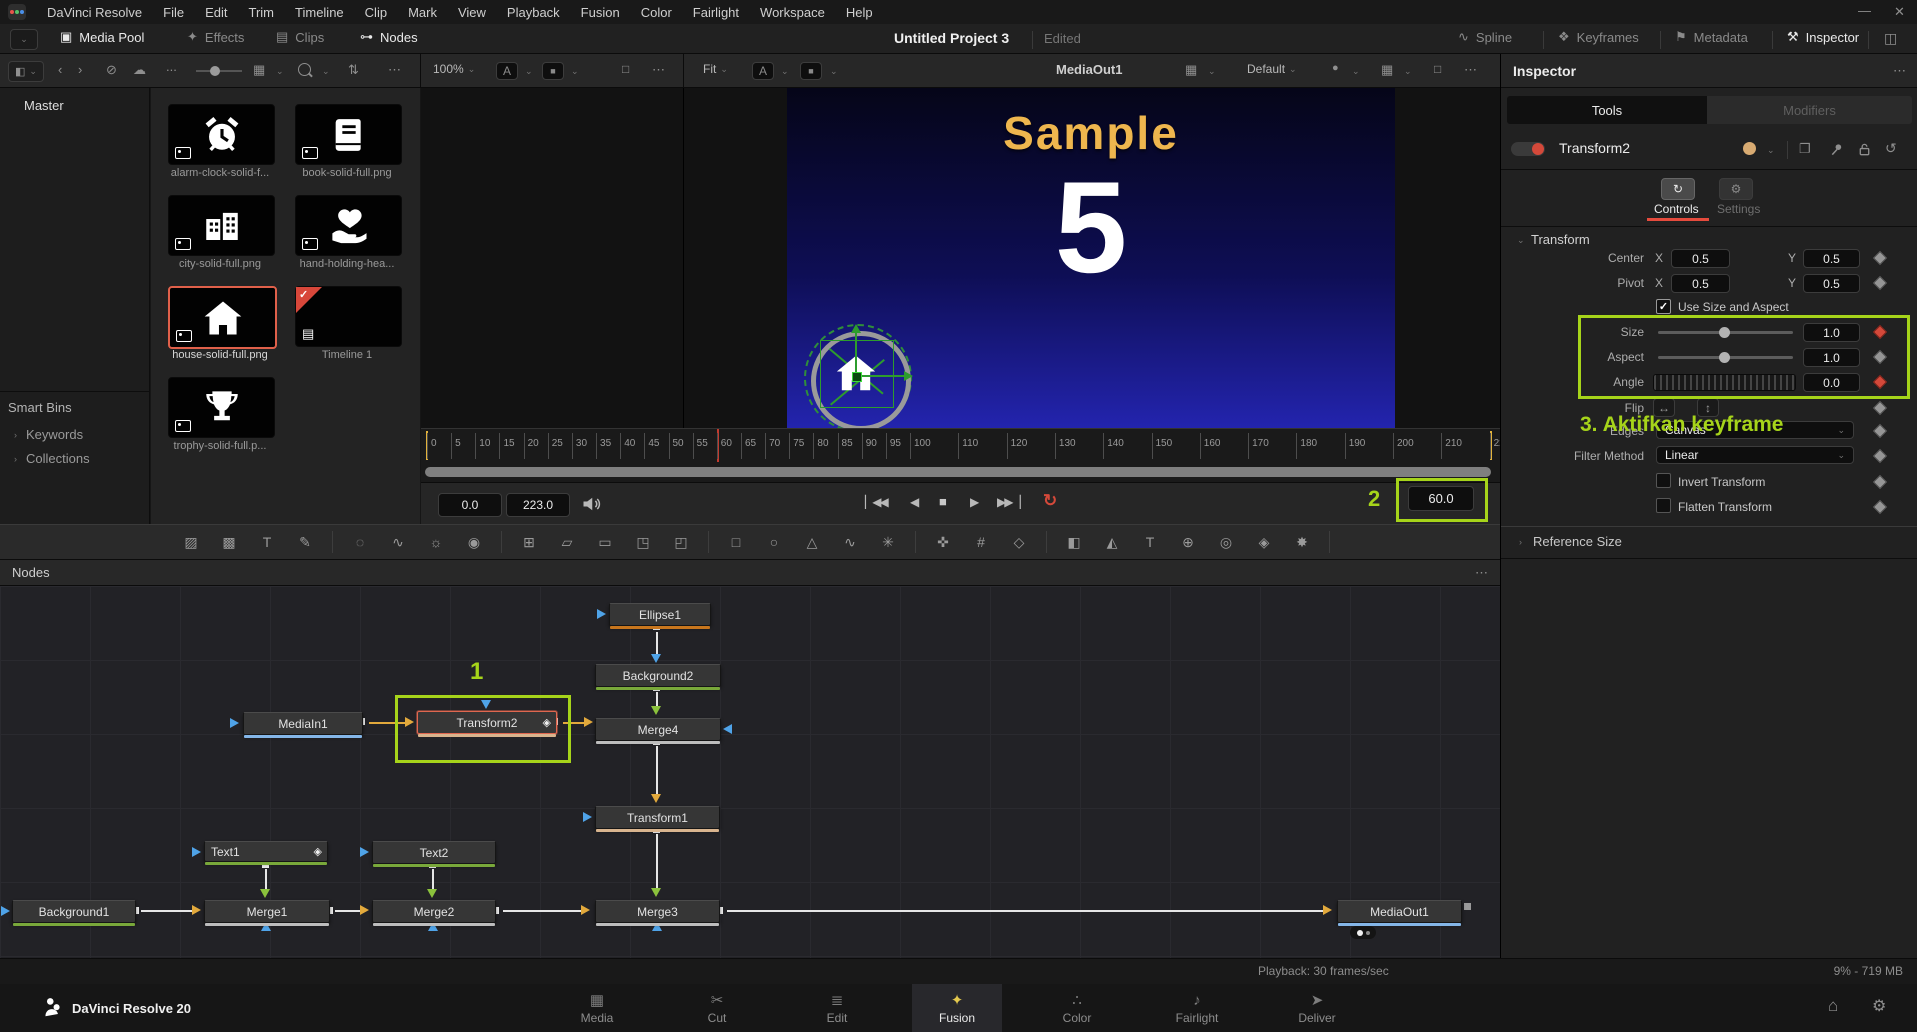 The height and width of the screenshot is (1032, 1917). What do you see at coordinates (80, 69) in the screenshot?
I see `forward-icon: ›` at bounding box center [80, 69].